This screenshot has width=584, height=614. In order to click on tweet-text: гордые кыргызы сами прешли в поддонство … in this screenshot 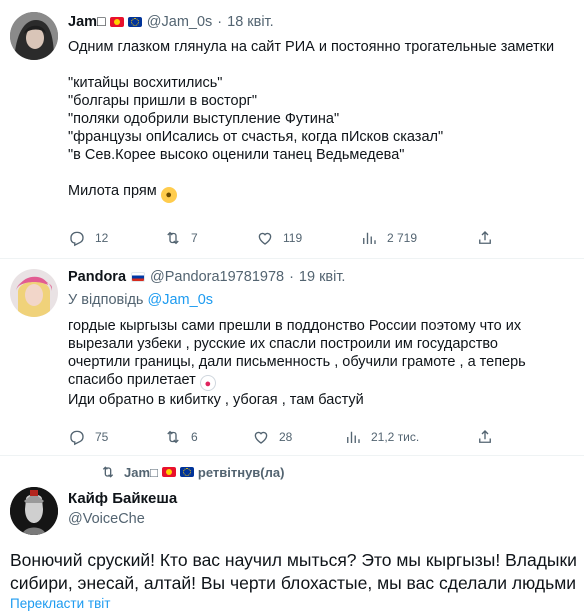, I will do `click(297, 363)`.